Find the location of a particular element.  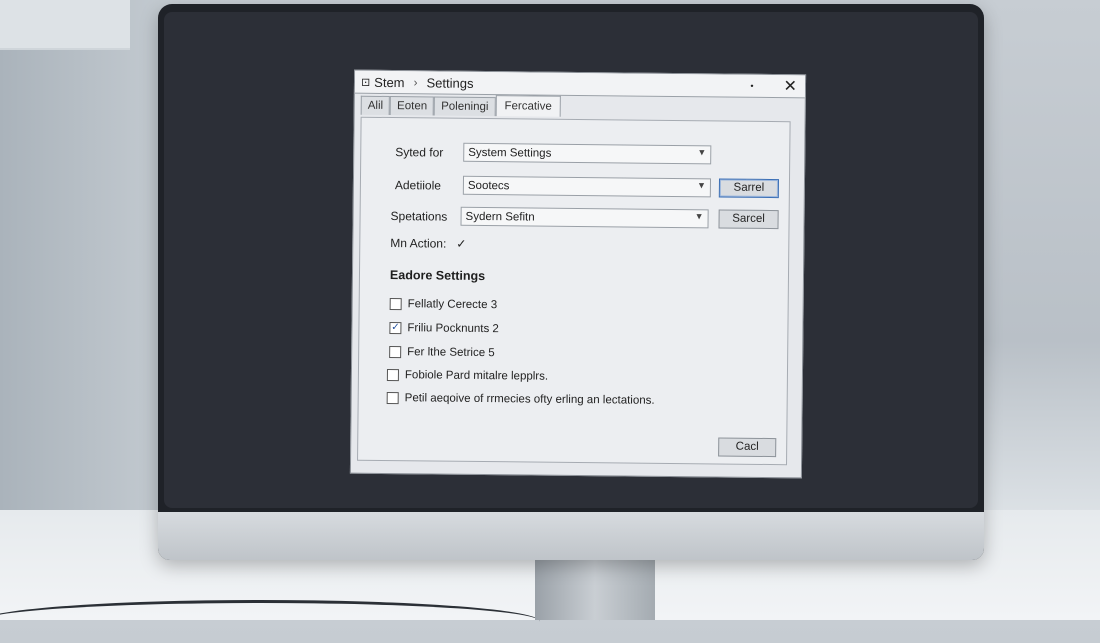

checkbox-checked: ✓ is located at coordinates (395, 328).